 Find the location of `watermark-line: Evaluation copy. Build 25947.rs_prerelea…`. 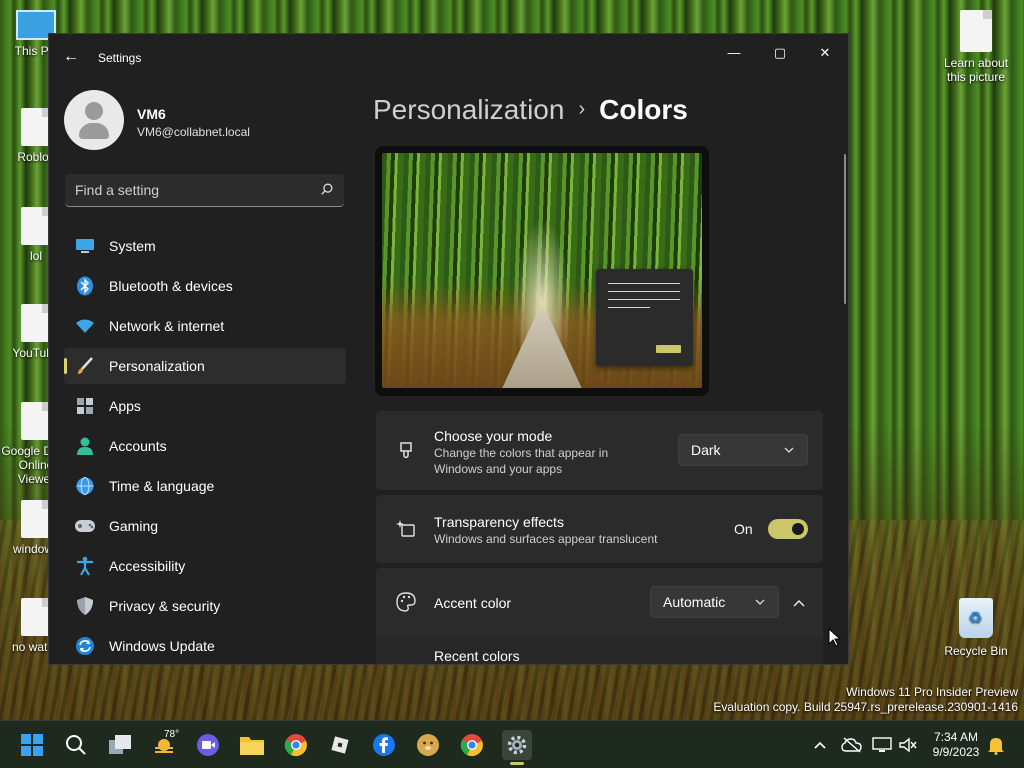

watermark-line: Evaluation copy. Build 25947.rs_prerelea… is located at coordinates (865, 707).